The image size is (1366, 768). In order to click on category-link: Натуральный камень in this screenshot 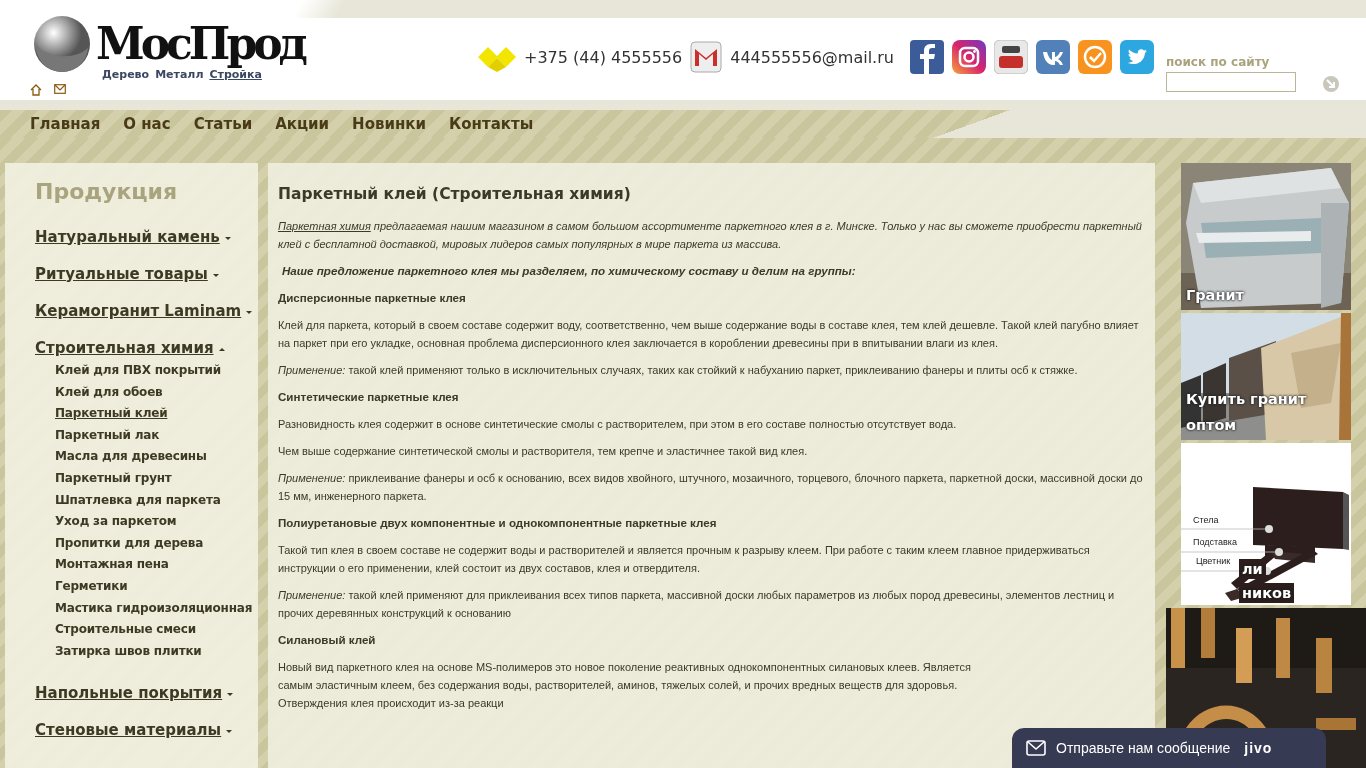, I will do `click(127, 236)`.